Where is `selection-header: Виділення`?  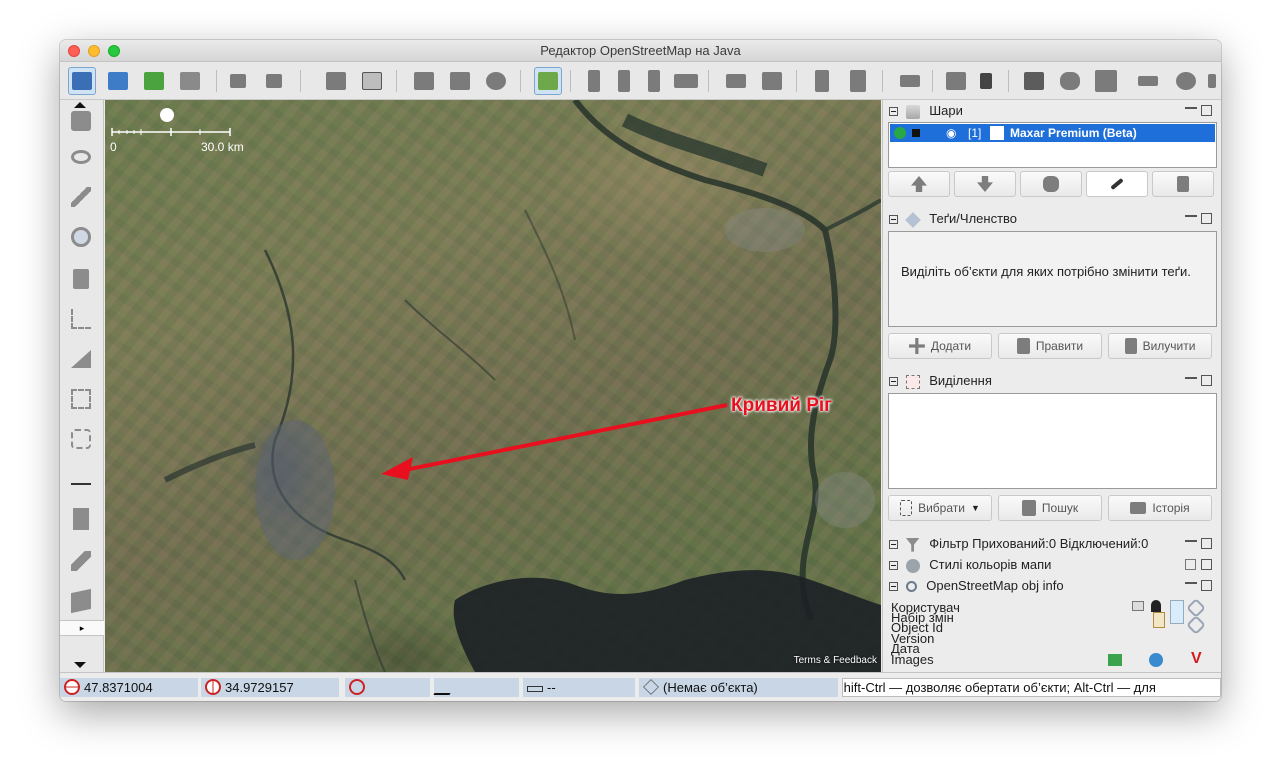 selection-header: Виділення is located at coordinates (940, 381).